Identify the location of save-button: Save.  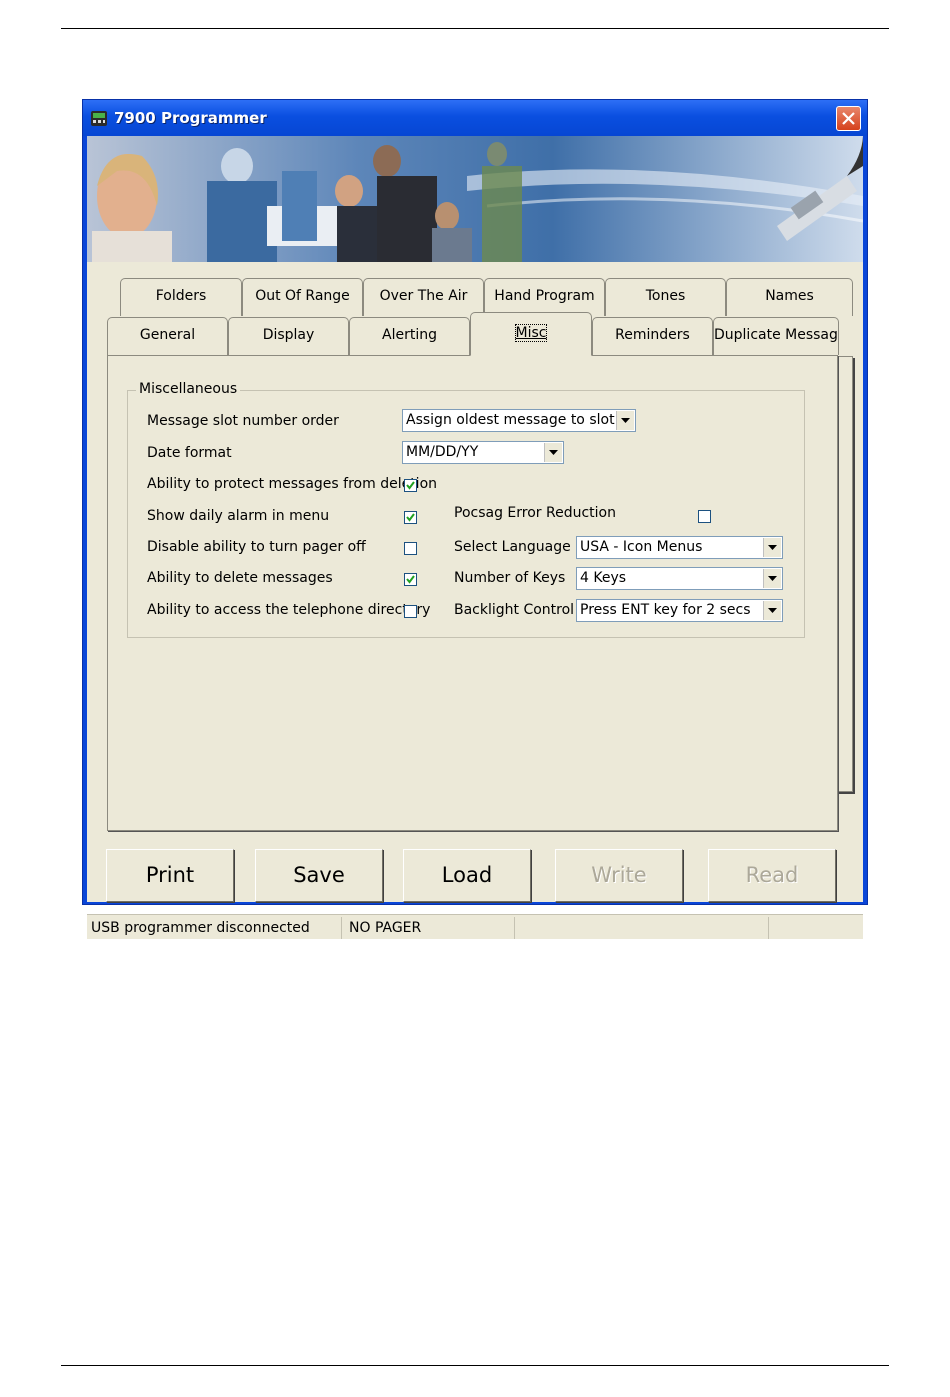
(319, 875).